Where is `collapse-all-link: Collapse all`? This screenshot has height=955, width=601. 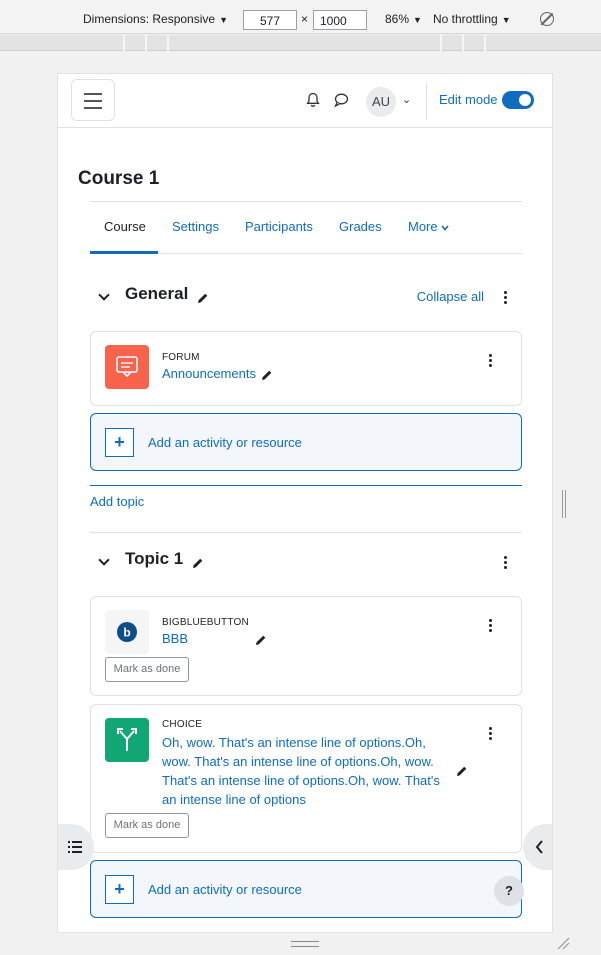 collapse-all-link: Collapse all is located at coordinates (450, 296).